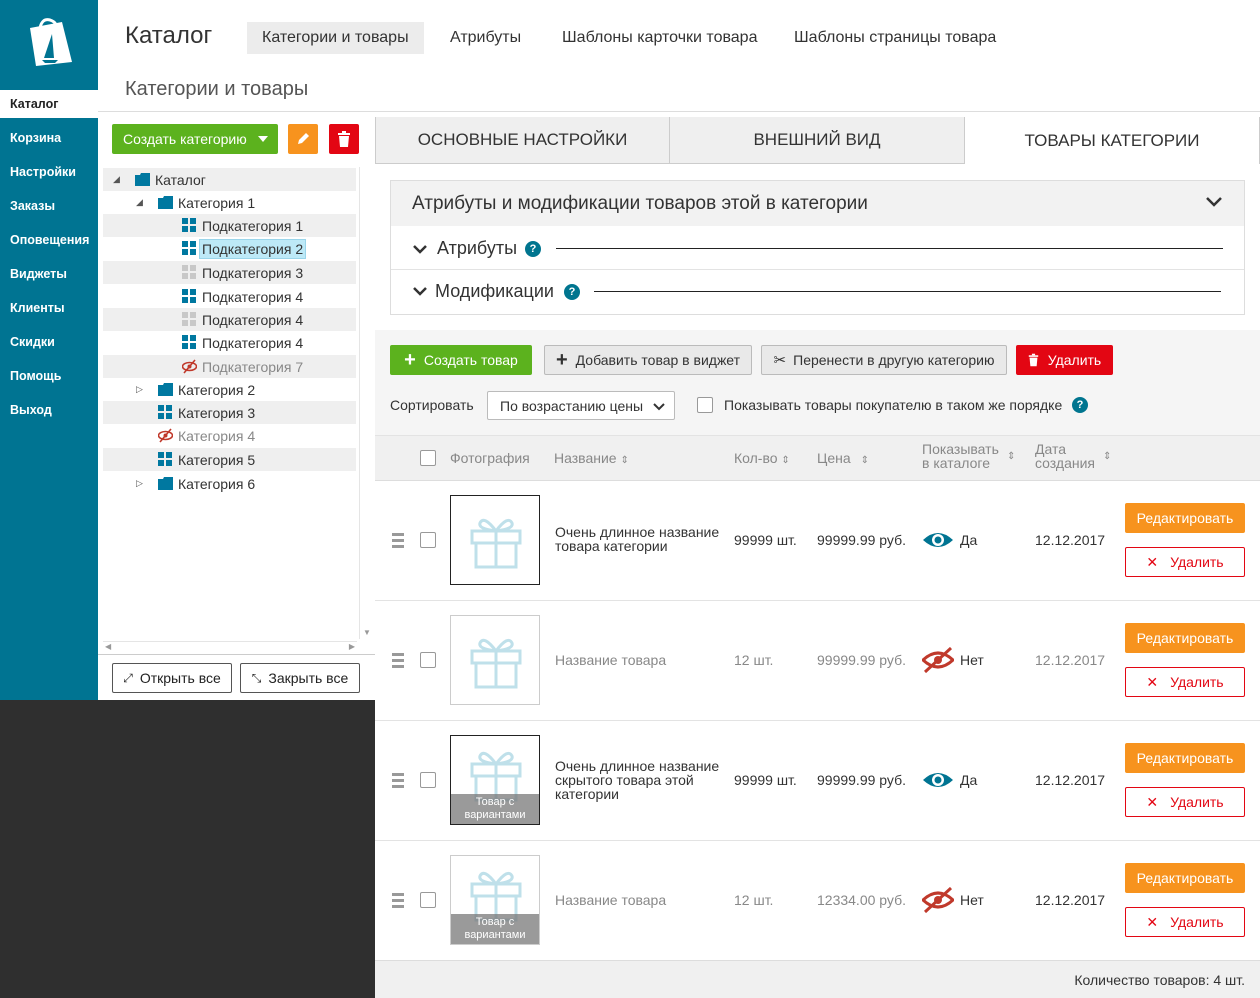 This screenshot has height=998, width=1260. What do you see at coordinates (648, 360) in the screenshot?
I see `add-to-widget-button: + Добавить товар в виджет` at bounding box center [648, 360].